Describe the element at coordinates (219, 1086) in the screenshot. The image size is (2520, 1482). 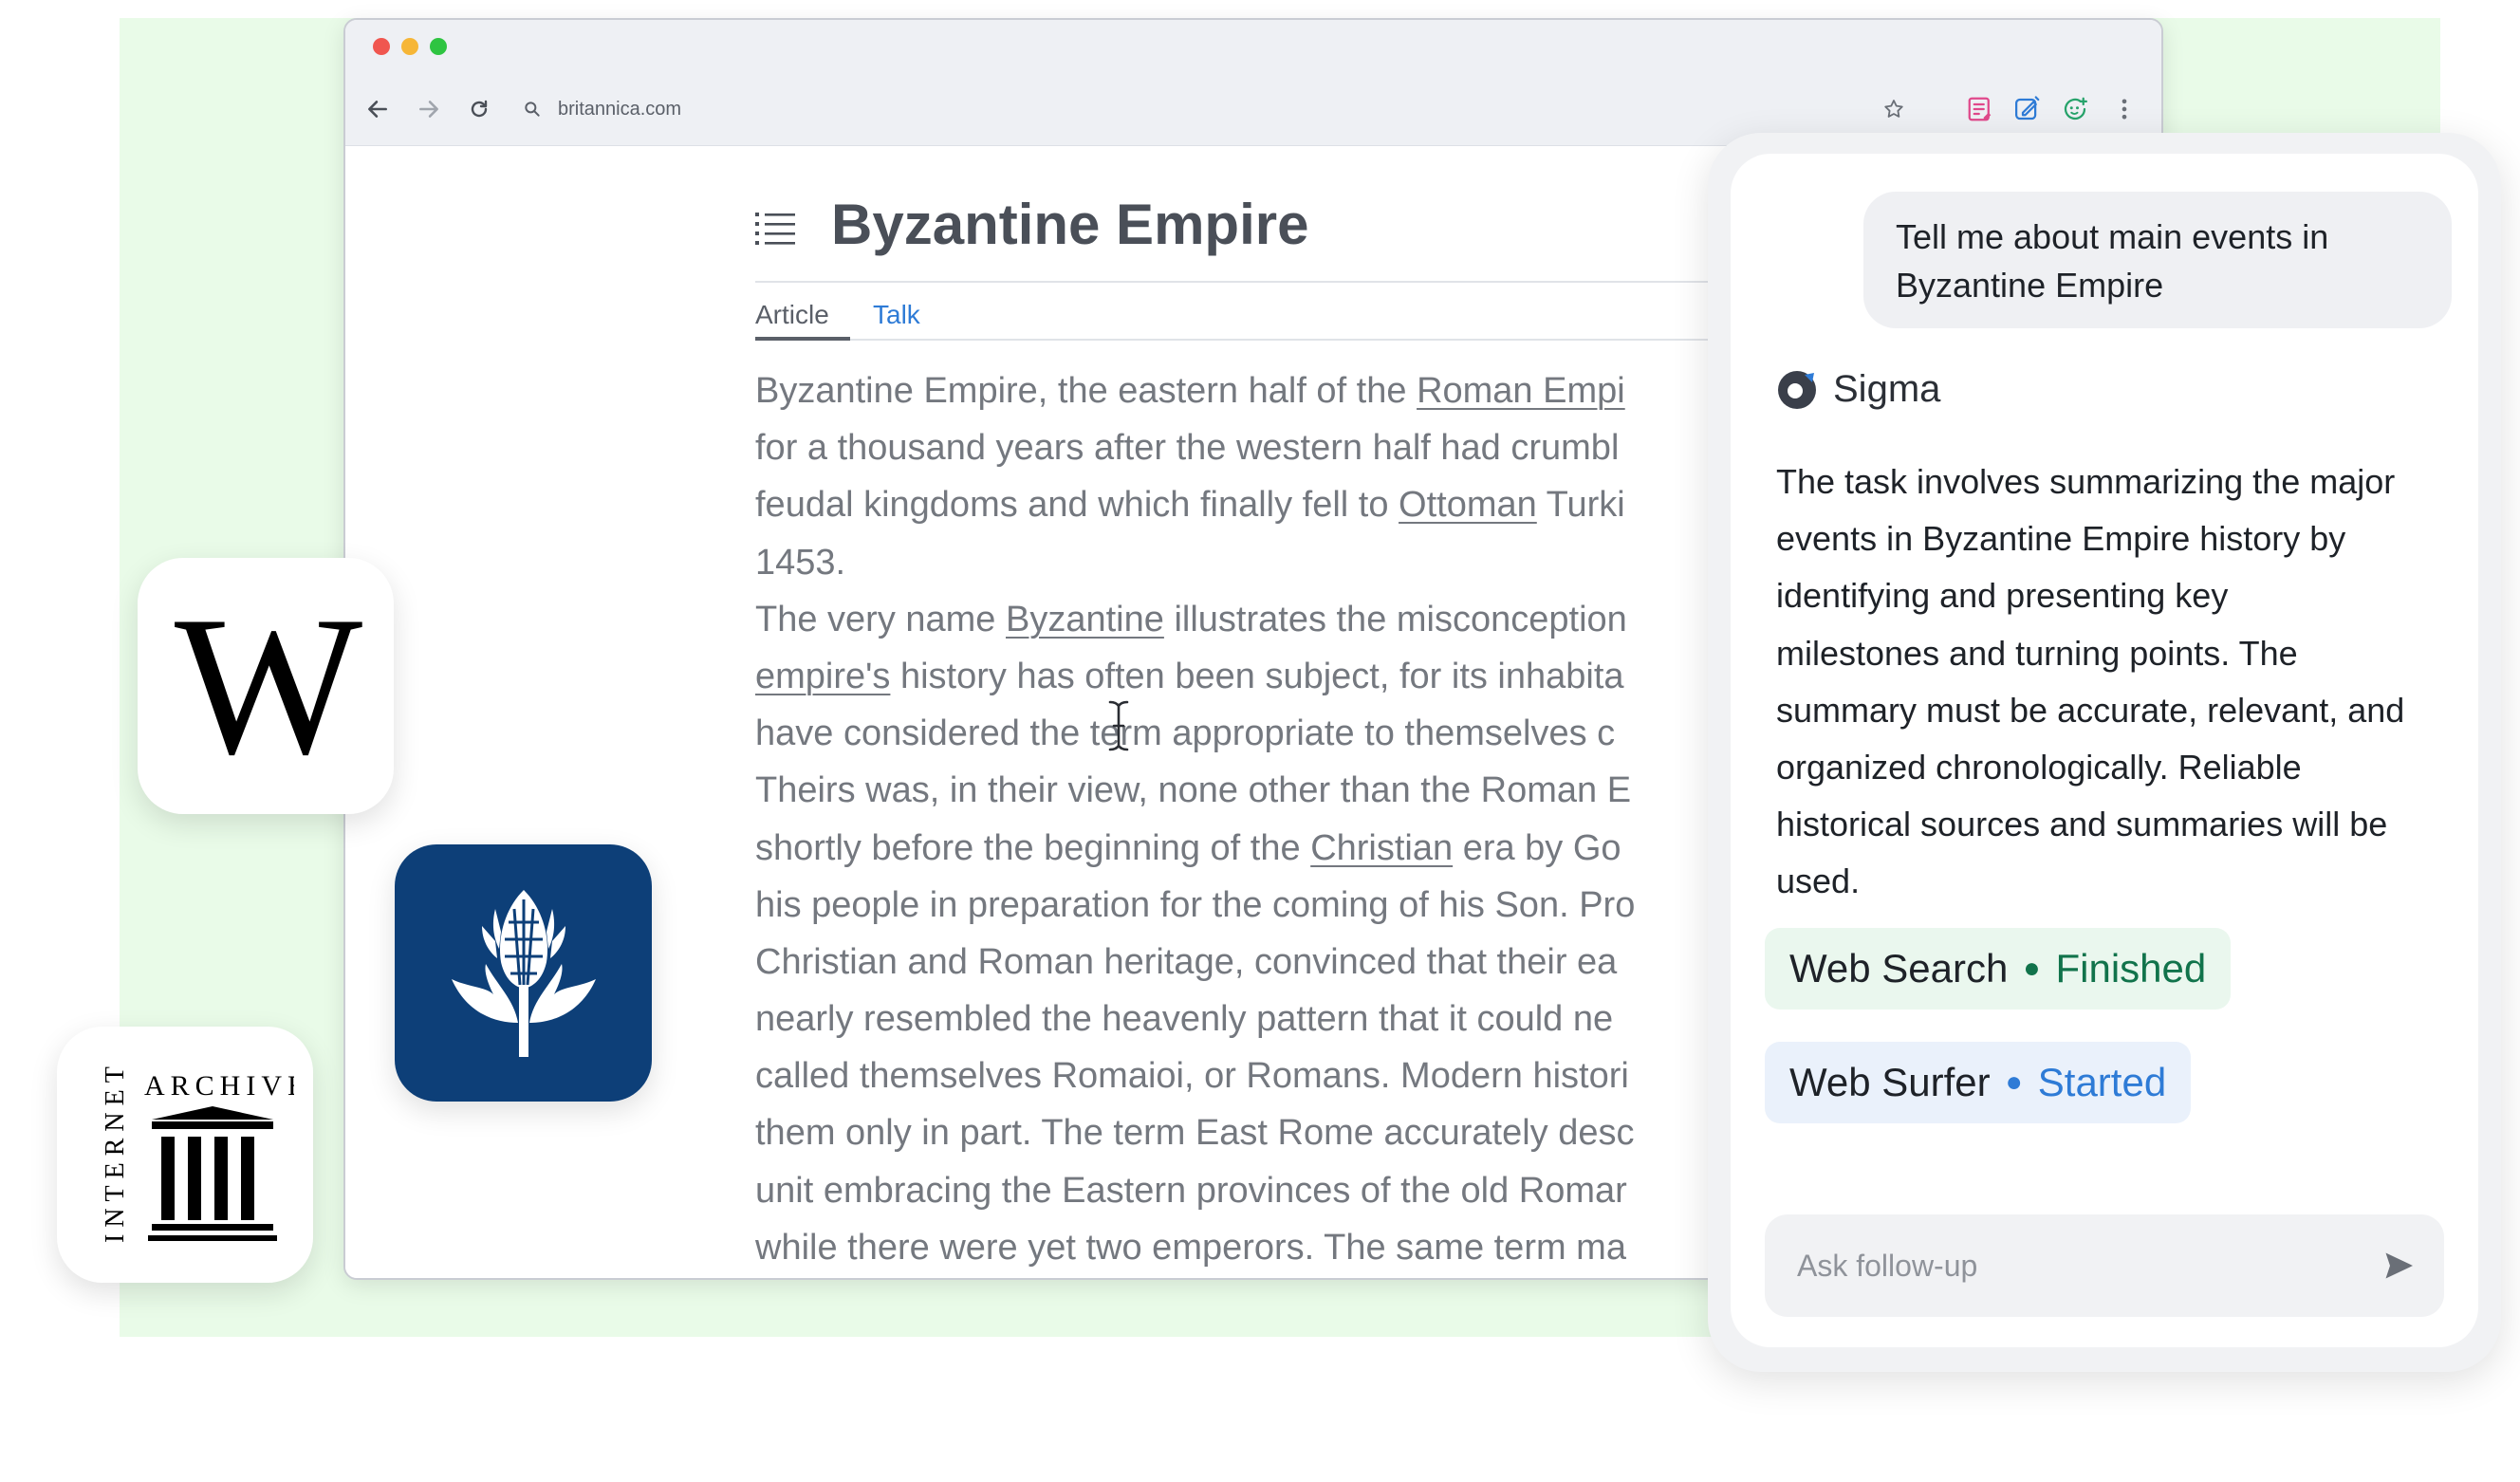
I see `archive-word: ARCHIVE` at that location.